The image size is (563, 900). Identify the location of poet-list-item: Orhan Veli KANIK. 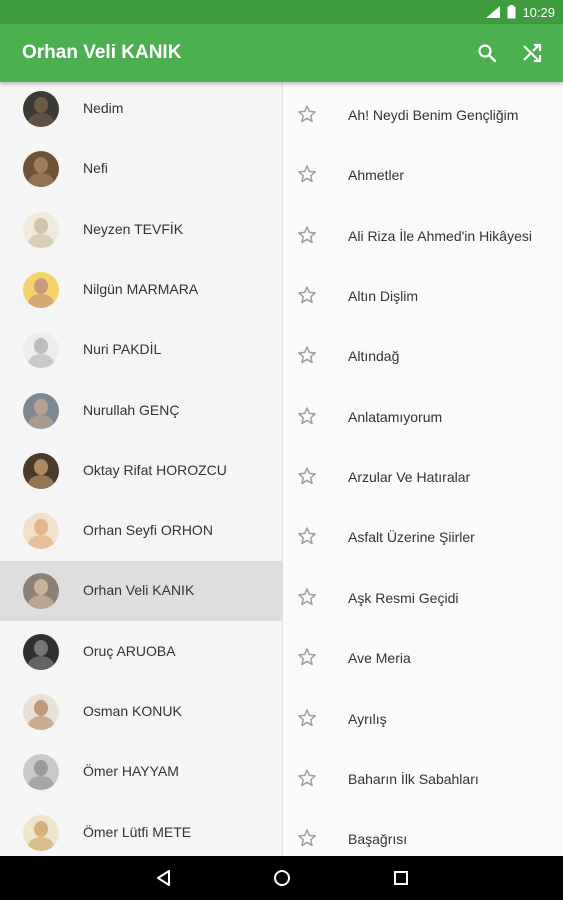
(141, 591).